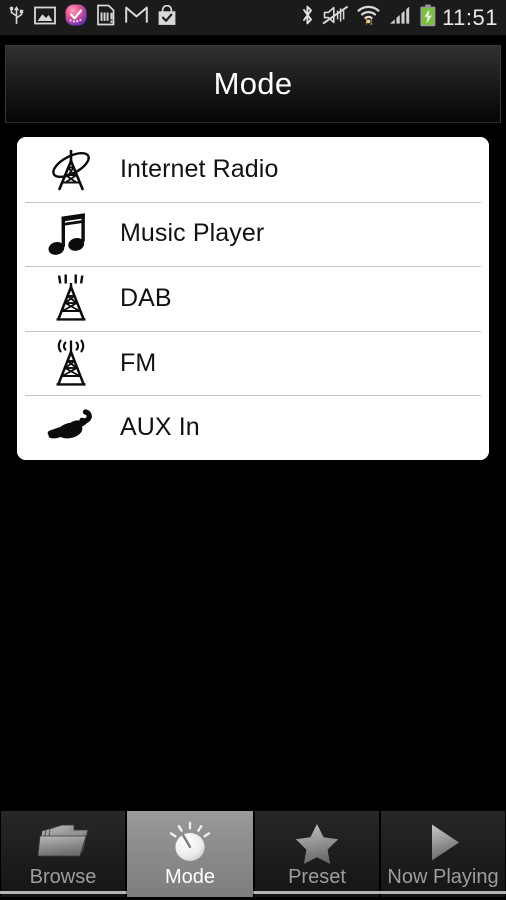 The height and width of the screenshot is (900, 506). I want to click on mode-list-item-dab: DAB, so click(253, 298).